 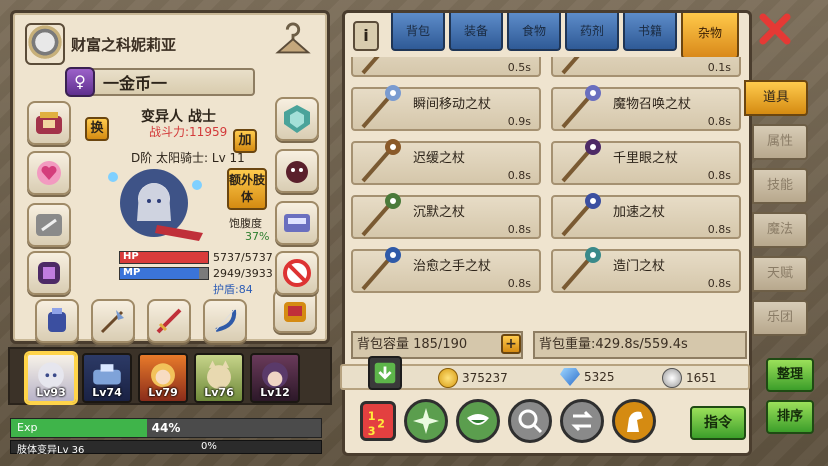 I want to click on side-tab-3: 技能, so click(x=780, y=186).